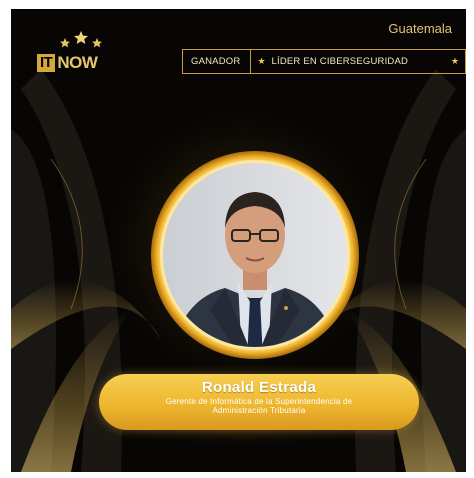 The width and height of the screenshot is (474, 478). I want to click on winner-name: Ronald Estrada, so click(259, 387).